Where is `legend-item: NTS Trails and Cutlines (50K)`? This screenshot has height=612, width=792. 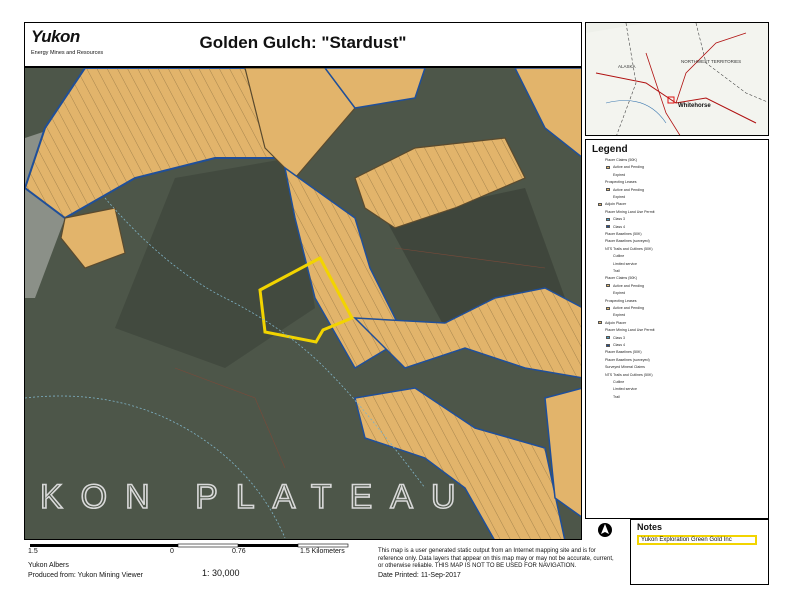 legend-item: NTS Trails and Cutlines (50K) is located at coordinates (625, 249).